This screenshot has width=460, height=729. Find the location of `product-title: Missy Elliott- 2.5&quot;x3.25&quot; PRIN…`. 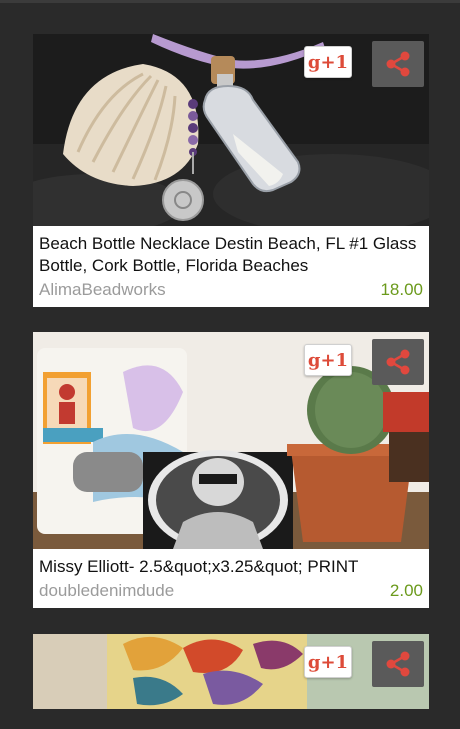

product-title: Missy Elliott- 2.5&quot;x3.25&quot; PRIN… is located at coordinates (231, 563).